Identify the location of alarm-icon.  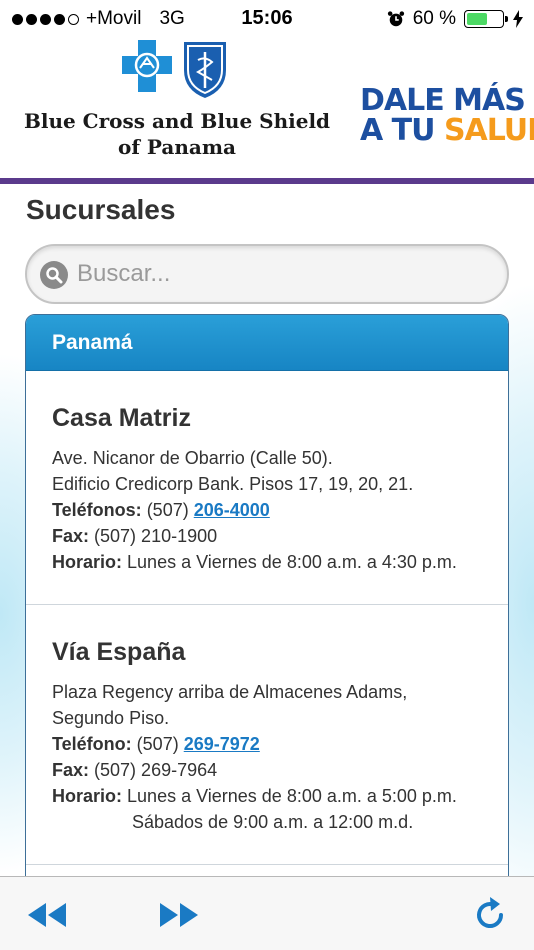
(395, 19).